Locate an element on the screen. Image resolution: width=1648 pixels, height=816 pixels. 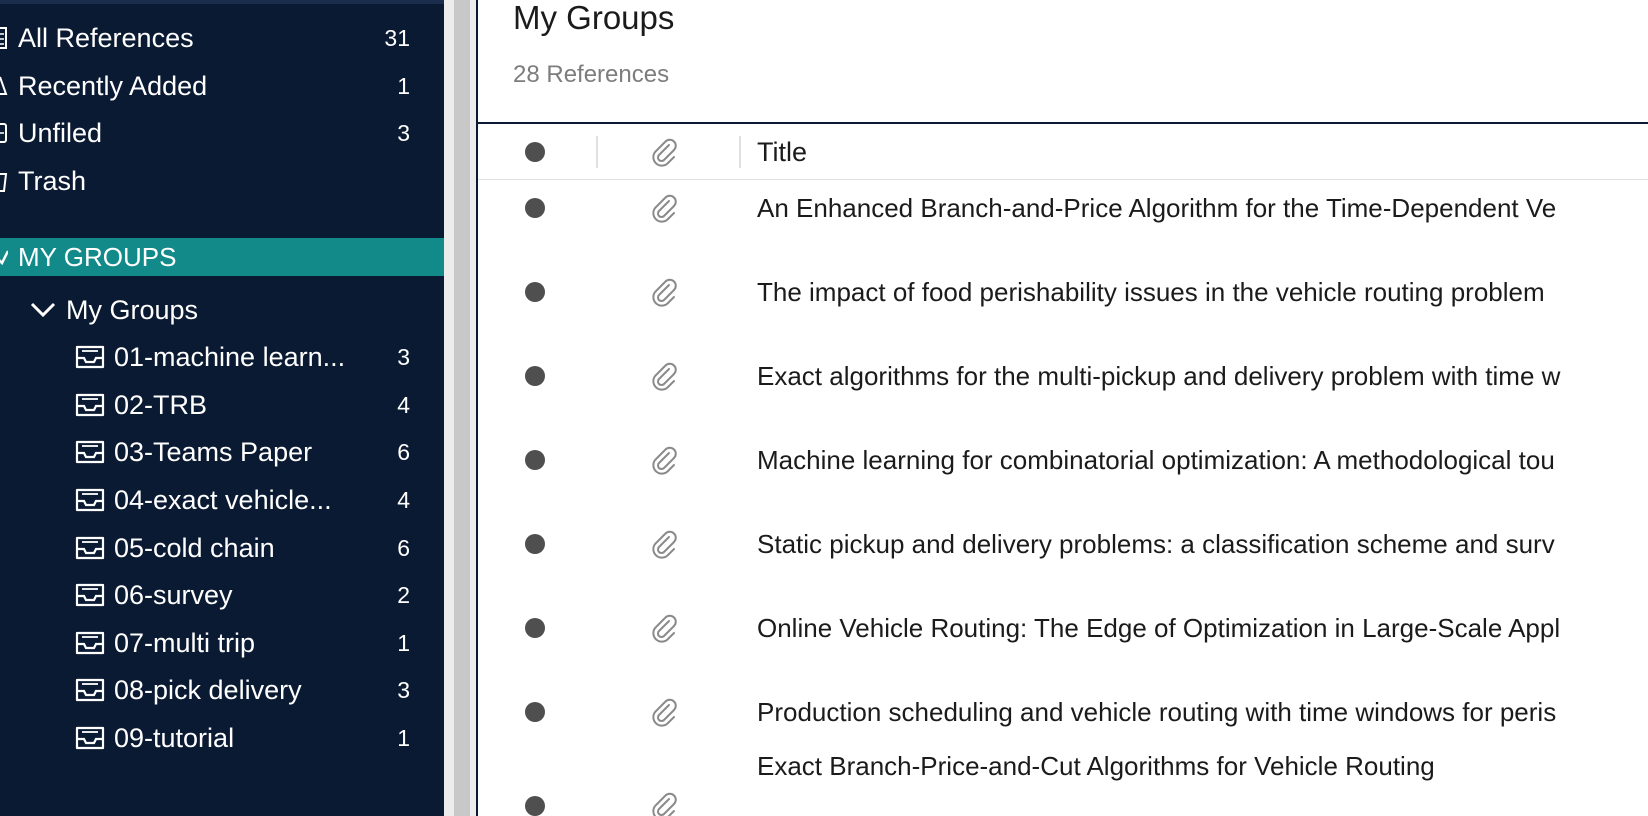
collection-item: 03-Teams Paper 6 is located at coordinates (222, 452).